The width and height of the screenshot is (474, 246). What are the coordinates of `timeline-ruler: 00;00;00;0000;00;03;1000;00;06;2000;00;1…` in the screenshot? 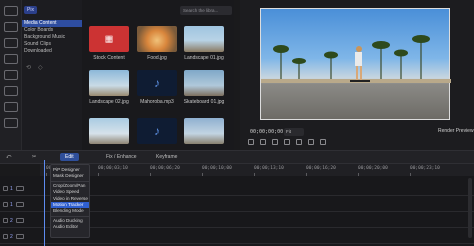 It's located at (257, 170).